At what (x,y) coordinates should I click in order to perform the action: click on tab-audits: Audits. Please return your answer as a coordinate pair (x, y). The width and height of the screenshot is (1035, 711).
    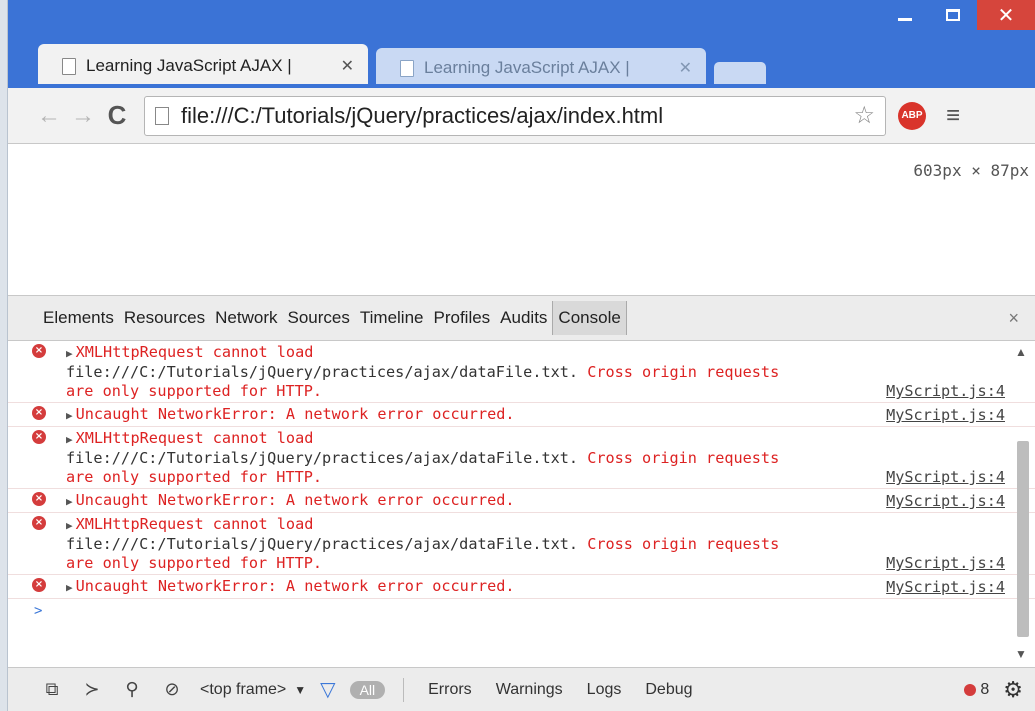
    Looking at the image, I should click on (523, 318).